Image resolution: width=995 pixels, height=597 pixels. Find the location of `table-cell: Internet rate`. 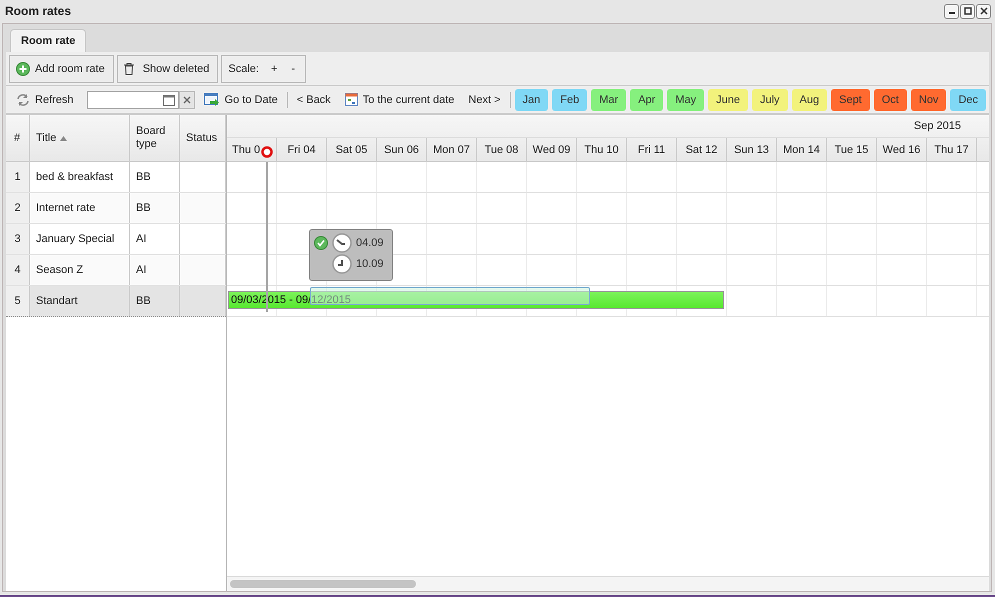

table-cell: Internet rate is located at coordinates (66, 208).